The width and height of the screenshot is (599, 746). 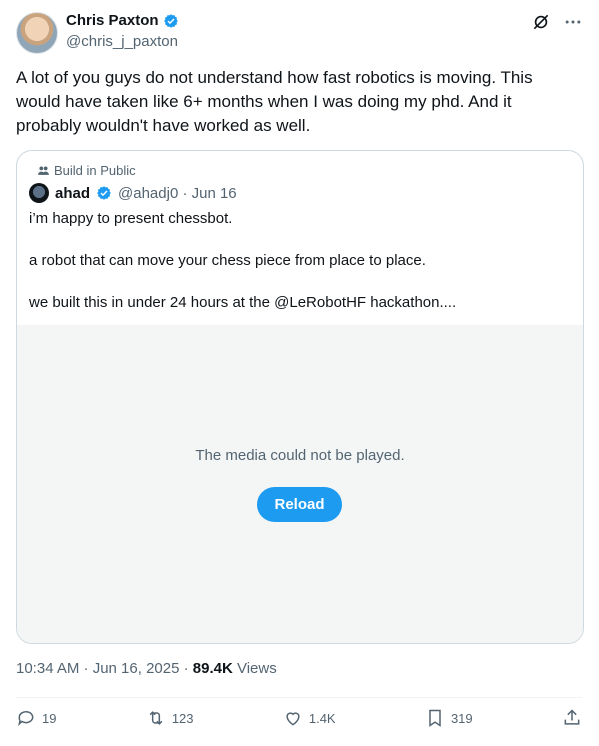 What do you see at coordinates (37, 33) in the screenshot?
I see `author-avatar` at bounding box center [37, 33].